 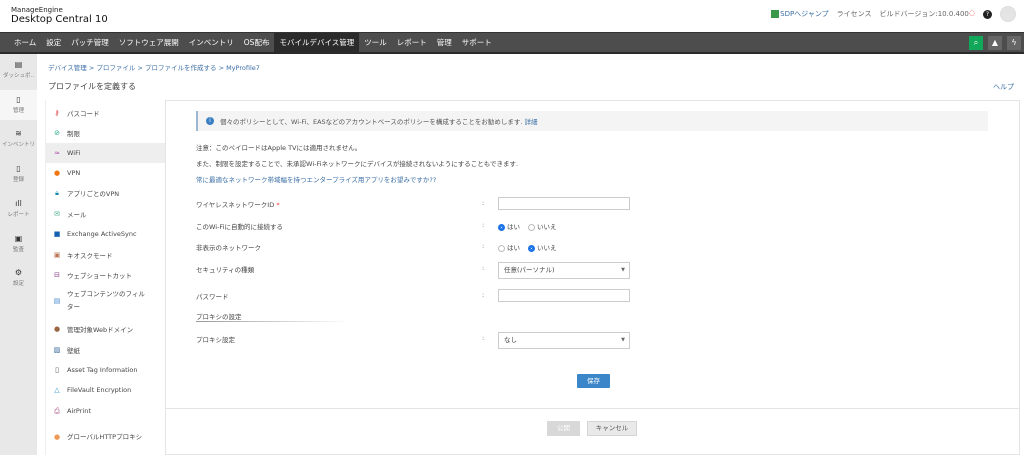 What do you see at coordinates (106, 390) in the screenshot?
I see `side-filevault: △ FileVault Encryption` at bounding box center [106, 390].